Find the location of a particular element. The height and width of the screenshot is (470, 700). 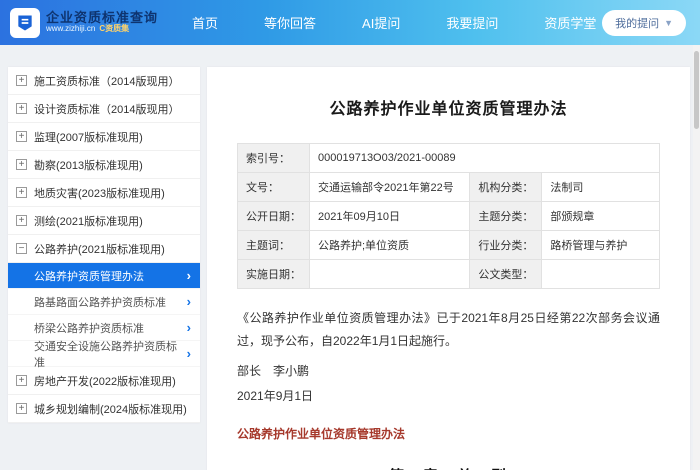

sidebar-child-traffic-safety-standard: 交通安全设施公路养护资质标准 › is located at coordinates (104, 355).